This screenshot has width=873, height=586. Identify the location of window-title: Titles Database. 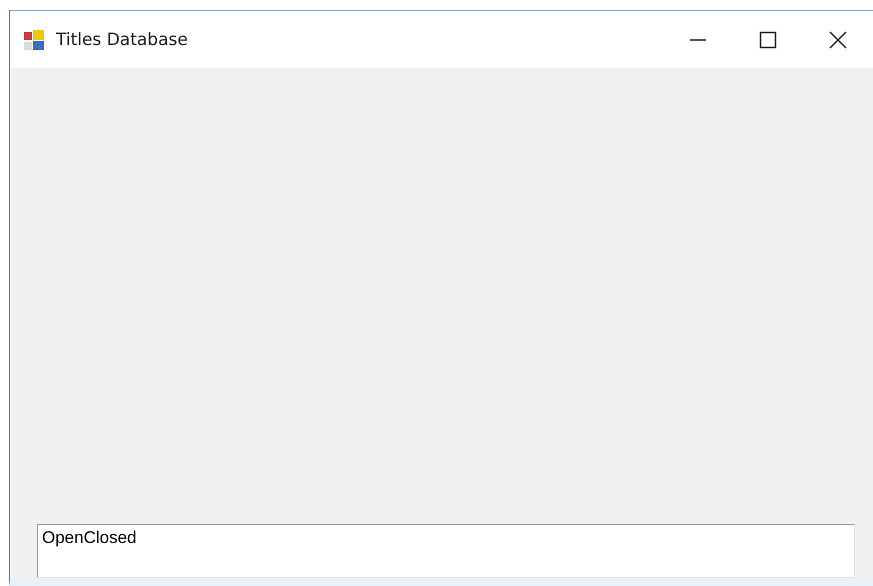
(122, 40).